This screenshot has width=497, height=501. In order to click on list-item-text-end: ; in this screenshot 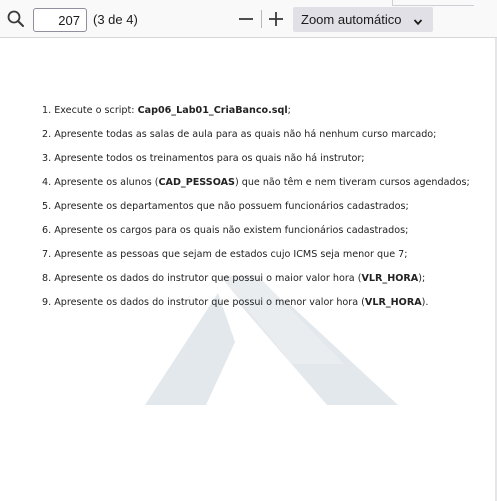, I will do `click(289, 110)`.